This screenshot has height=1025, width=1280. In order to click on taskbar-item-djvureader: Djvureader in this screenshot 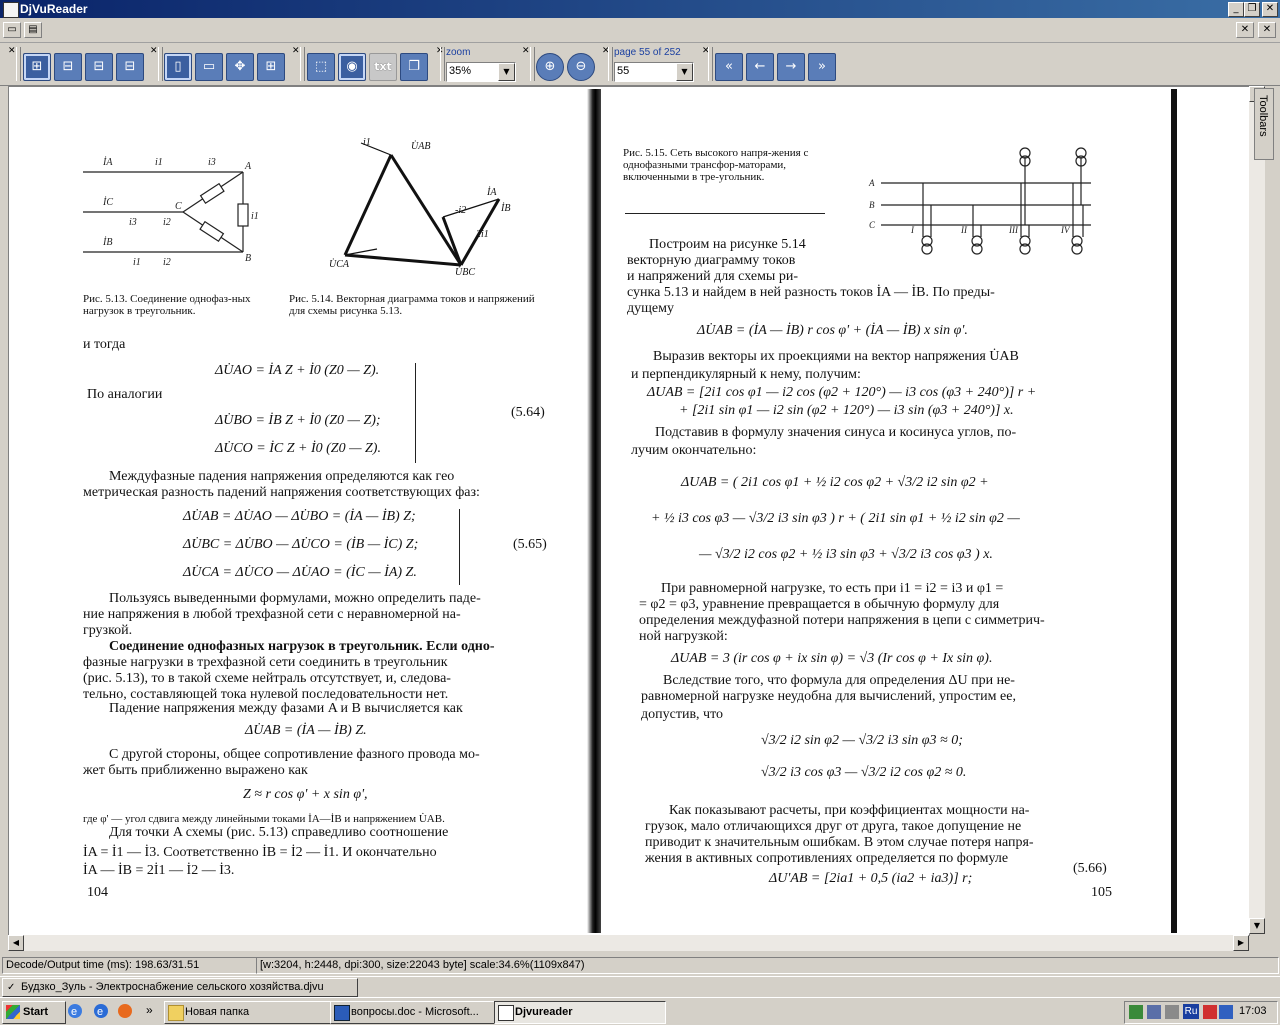, I will do `click(580, 1012)`.